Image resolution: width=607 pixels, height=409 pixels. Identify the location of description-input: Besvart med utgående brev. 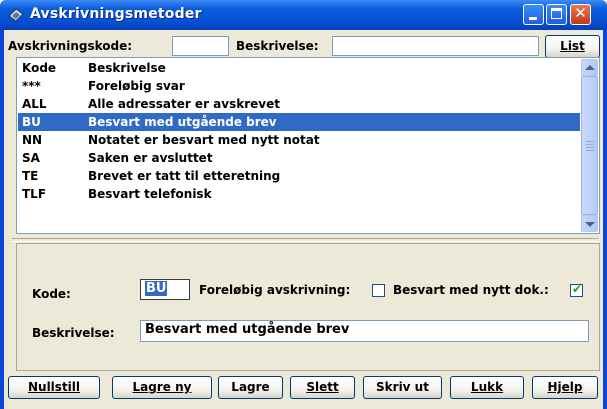
(364, 331).